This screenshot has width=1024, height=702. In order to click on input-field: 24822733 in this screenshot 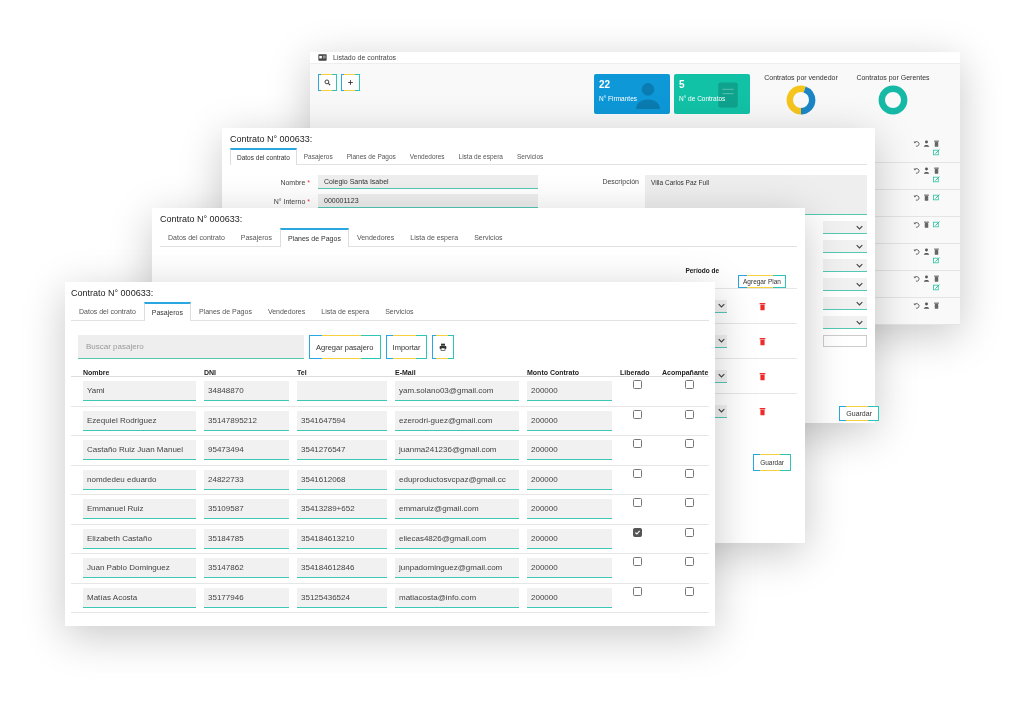, I will do `click(246, 479)`.